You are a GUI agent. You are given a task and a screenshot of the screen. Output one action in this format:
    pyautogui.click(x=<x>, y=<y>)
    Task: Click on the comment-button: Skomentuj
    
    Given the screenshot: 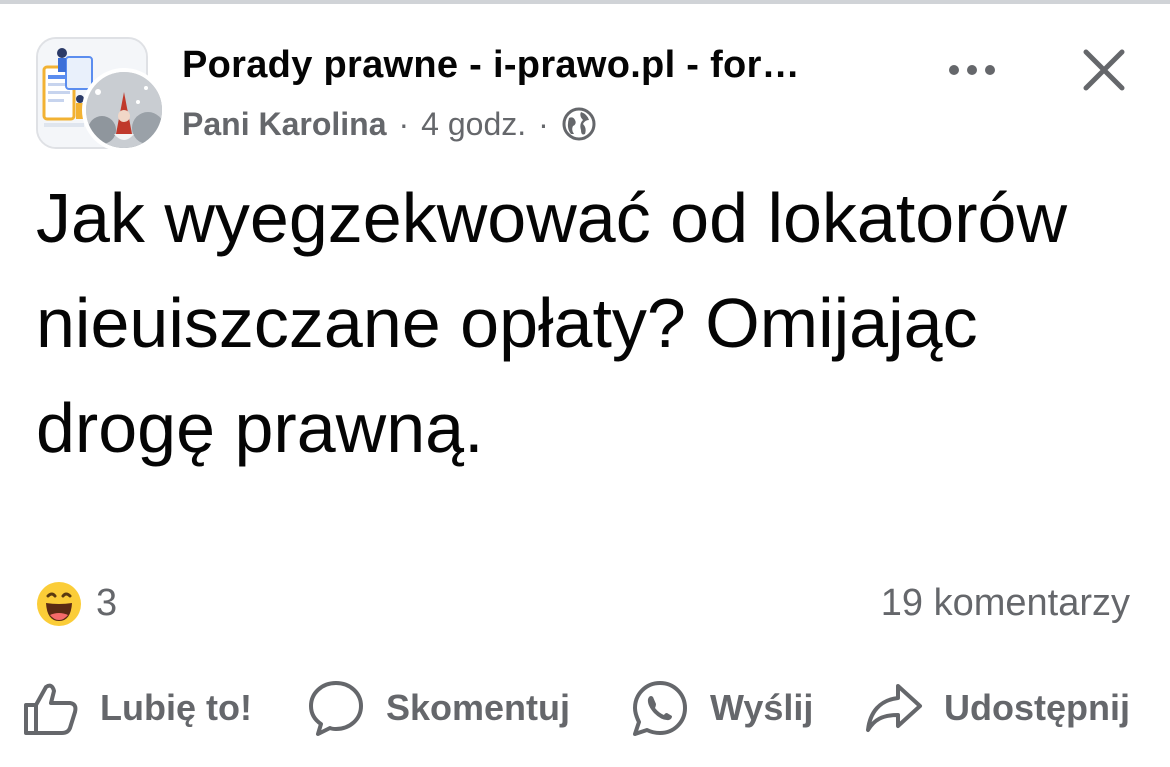 What is the action you would take?
    pyautogui.click(x=438, y=708)
    